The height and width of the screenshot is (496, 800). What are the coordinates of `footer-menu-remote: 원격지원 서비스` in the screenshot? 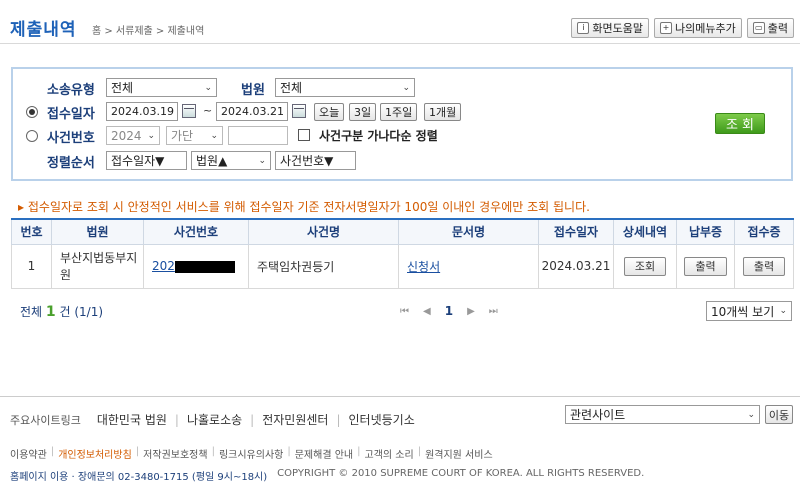 It's located at (459, 453).